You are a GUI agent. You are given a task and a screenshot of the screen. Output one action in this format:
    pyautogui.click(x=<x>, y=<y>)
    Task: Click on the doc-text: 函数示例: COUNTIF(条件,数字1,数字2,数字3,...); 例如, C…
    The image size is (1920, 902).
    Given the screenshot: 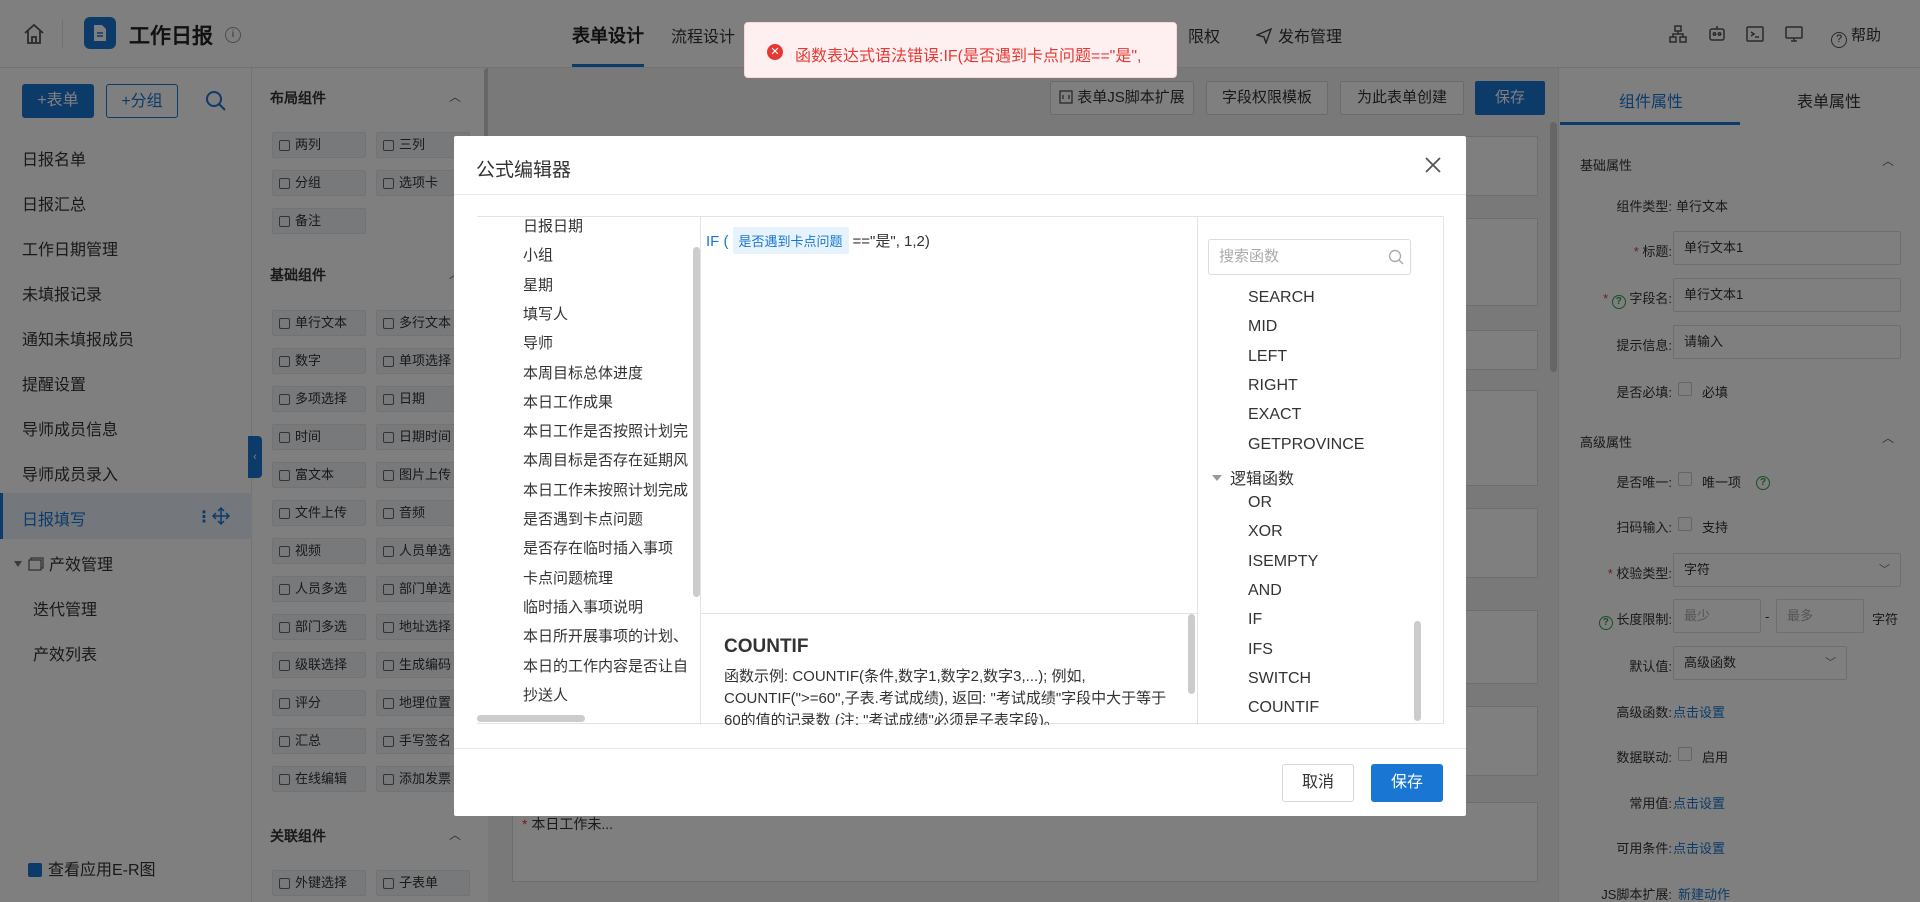 What is the action you would take?
    pyautogui.click(x=945, y=696)
    